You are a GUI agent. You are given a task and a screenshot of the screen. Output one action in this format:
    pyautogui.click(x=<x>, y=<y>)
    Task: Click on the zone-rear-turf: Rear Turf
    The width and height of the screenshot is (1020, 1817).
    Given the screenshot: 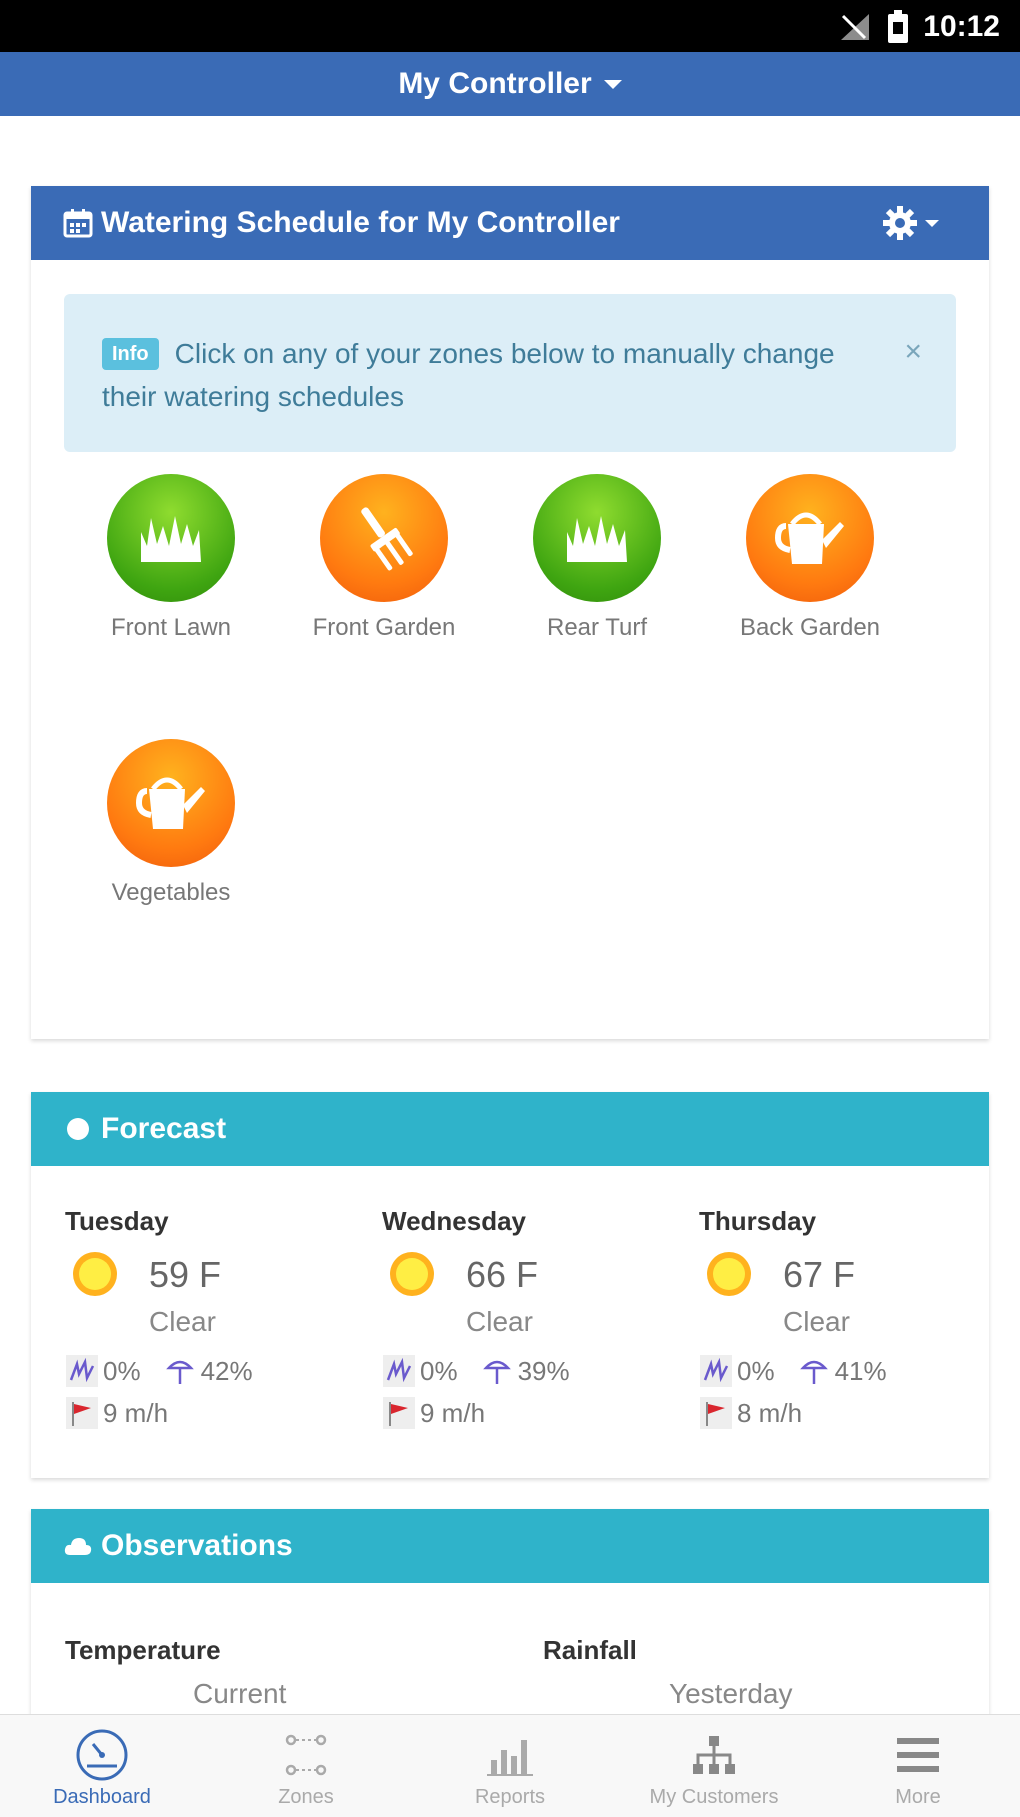 What is the action you would take?
    pyautogui.click(x=597, y=558)
    